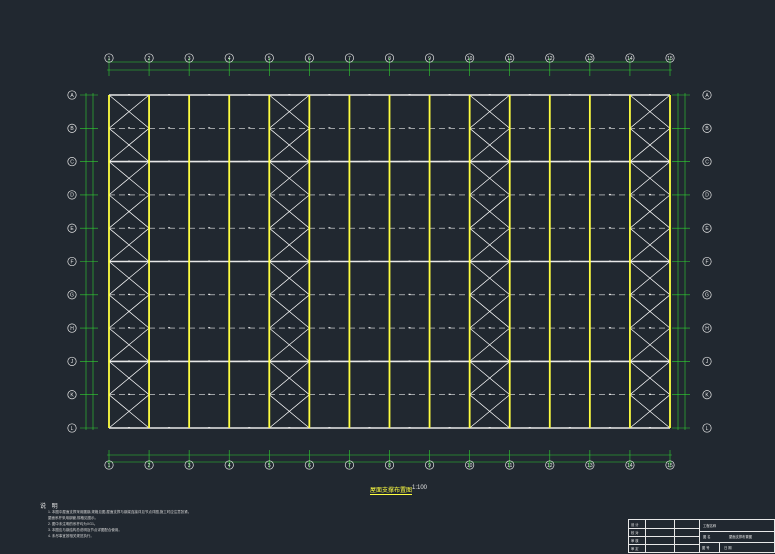 This screenshot has width=775, height=554. I want to click on axis-y-right-label: G, so click(707, 296).